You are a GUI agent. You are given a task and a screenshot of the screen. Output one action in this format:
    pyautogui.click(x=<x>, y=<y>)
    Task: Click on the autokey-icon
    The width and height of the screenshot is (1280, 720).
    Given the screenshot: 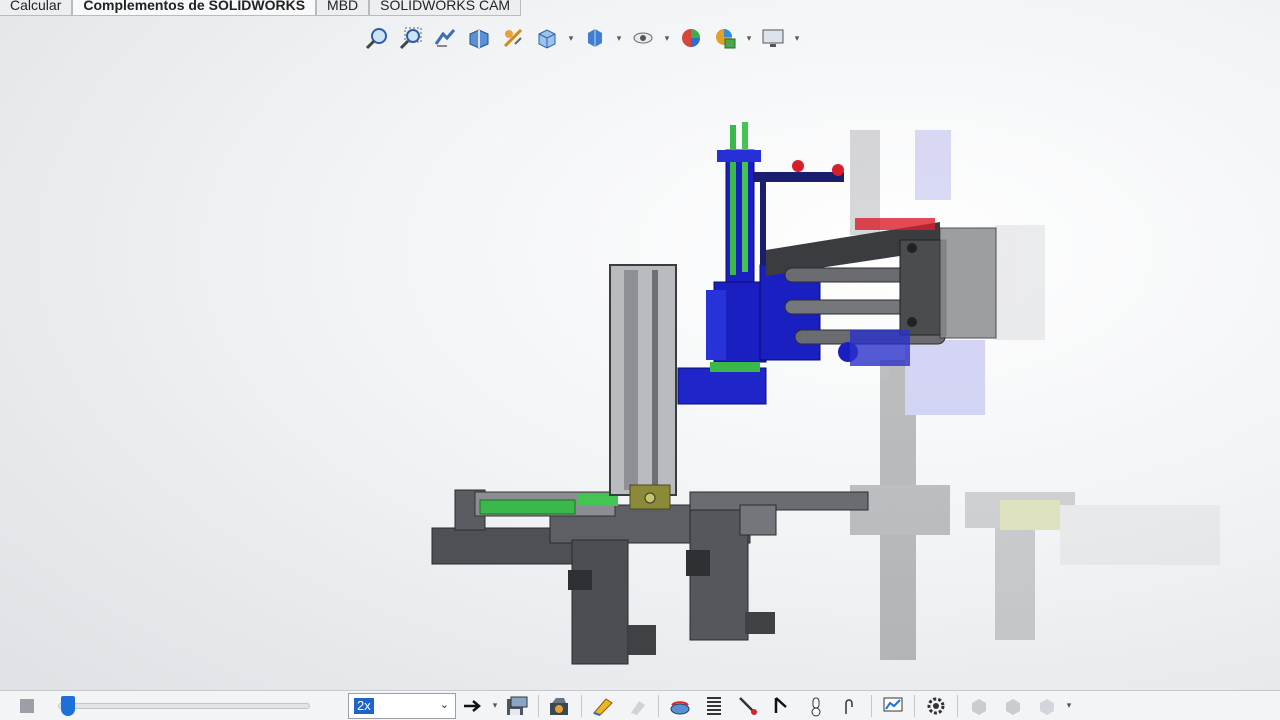 What is the action you would take?
    pyautogui.click(x=603, y=706)
    